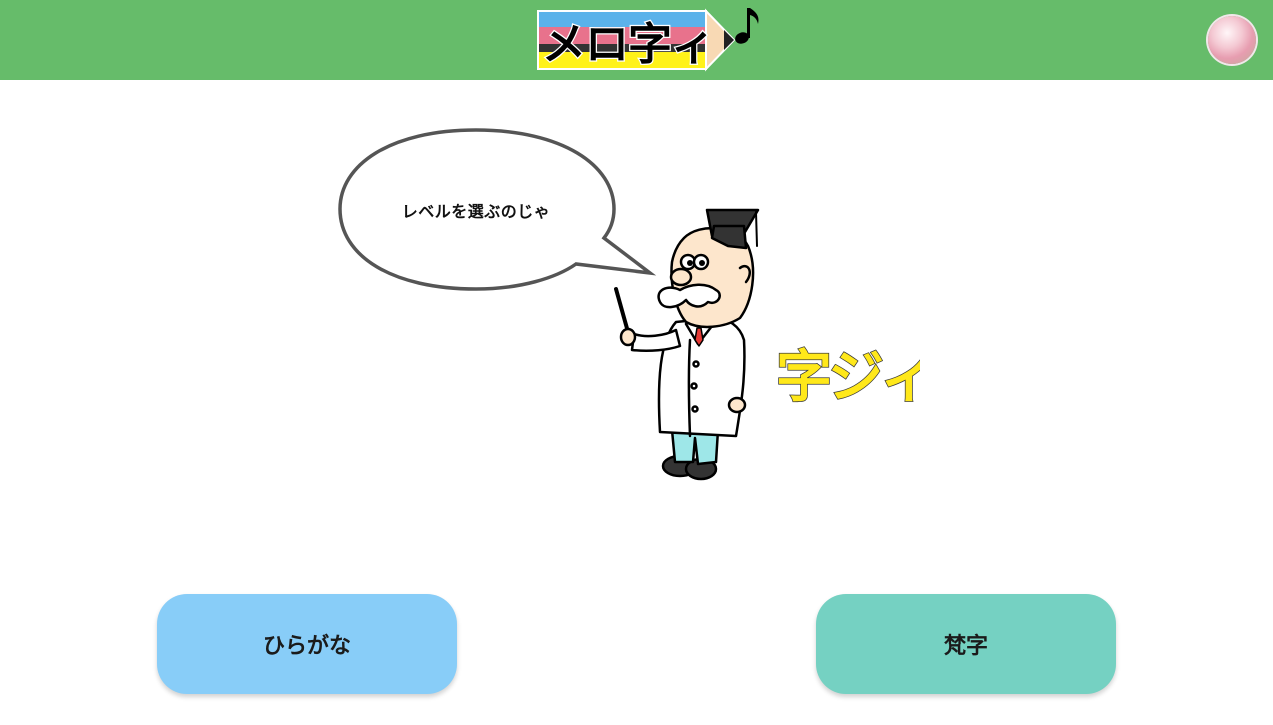 Image resolution: width=1273 pixels, height=725 pixels. I want to click on mascot-name-text: 字ジィ, so click(848, 377).